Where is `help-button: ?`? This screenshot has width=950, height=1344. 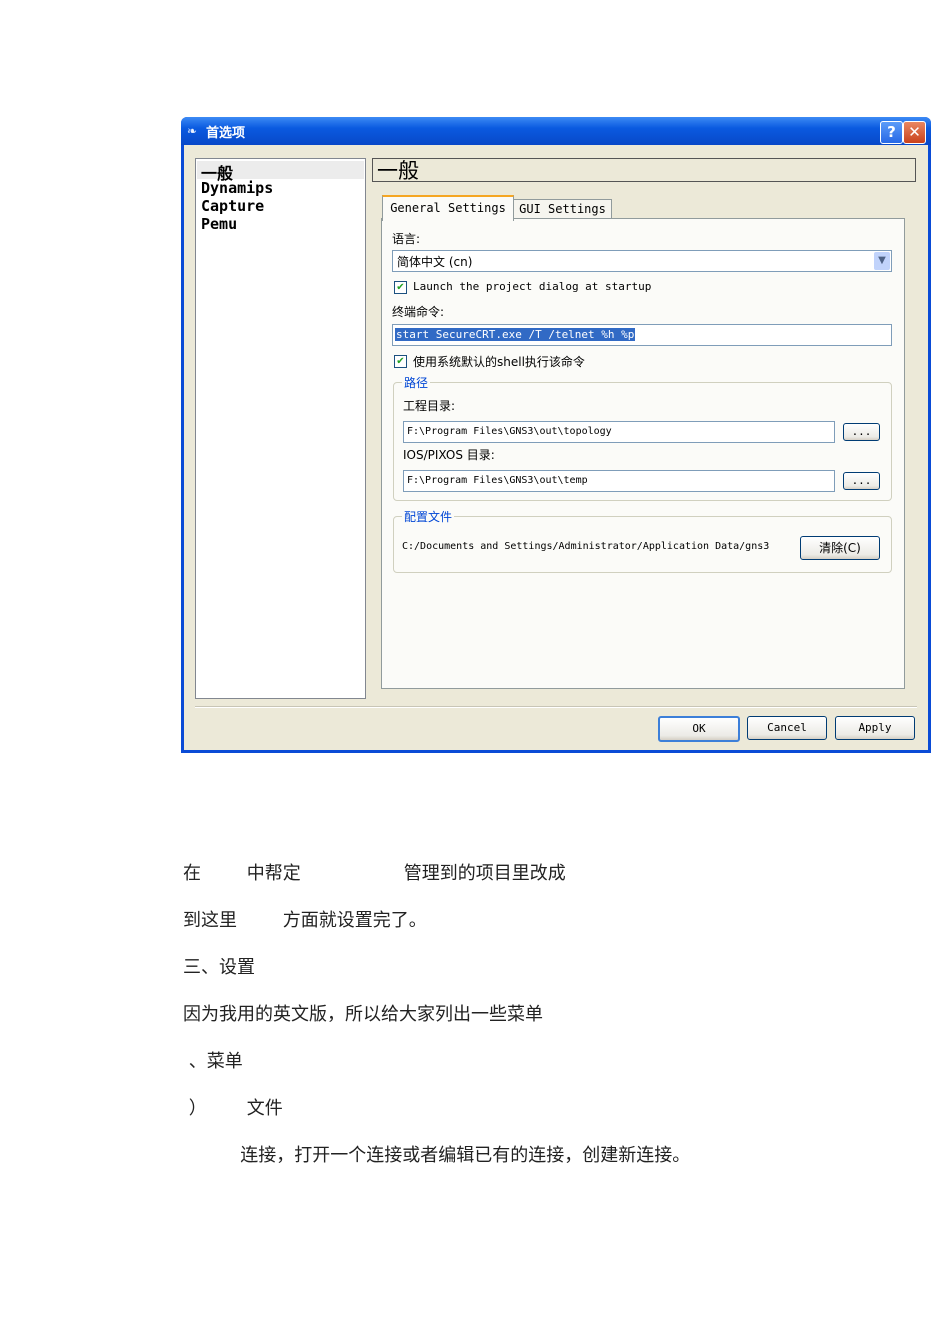 help-button: ? is located at coordinates (891, 132).